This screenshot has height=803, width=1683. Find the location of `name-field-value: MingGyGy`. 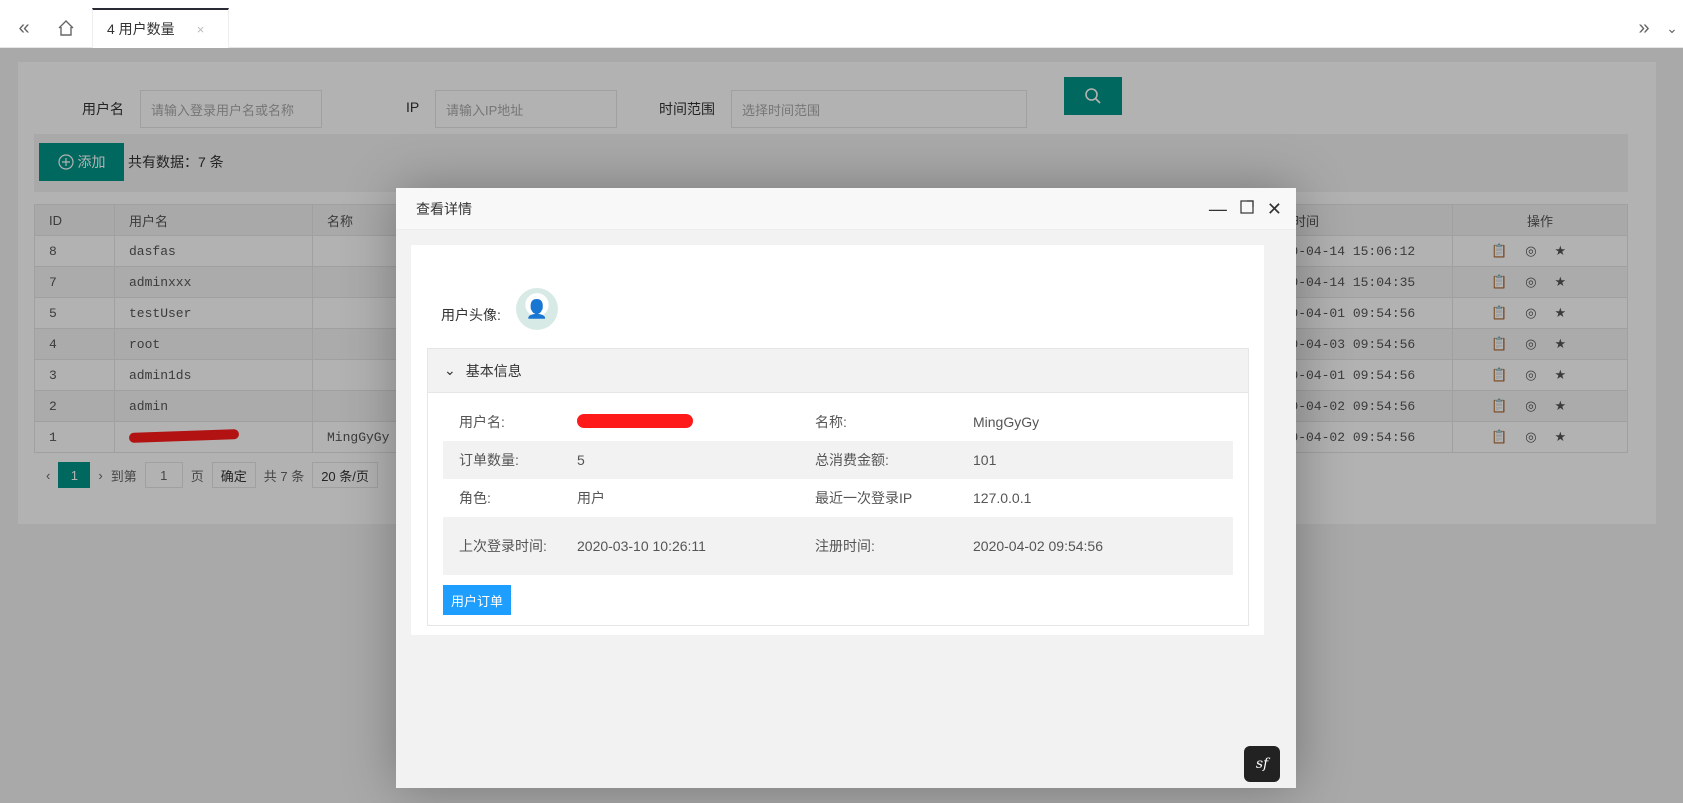

name-field-value: MingGyGy is located at coordinates (1006, 422).